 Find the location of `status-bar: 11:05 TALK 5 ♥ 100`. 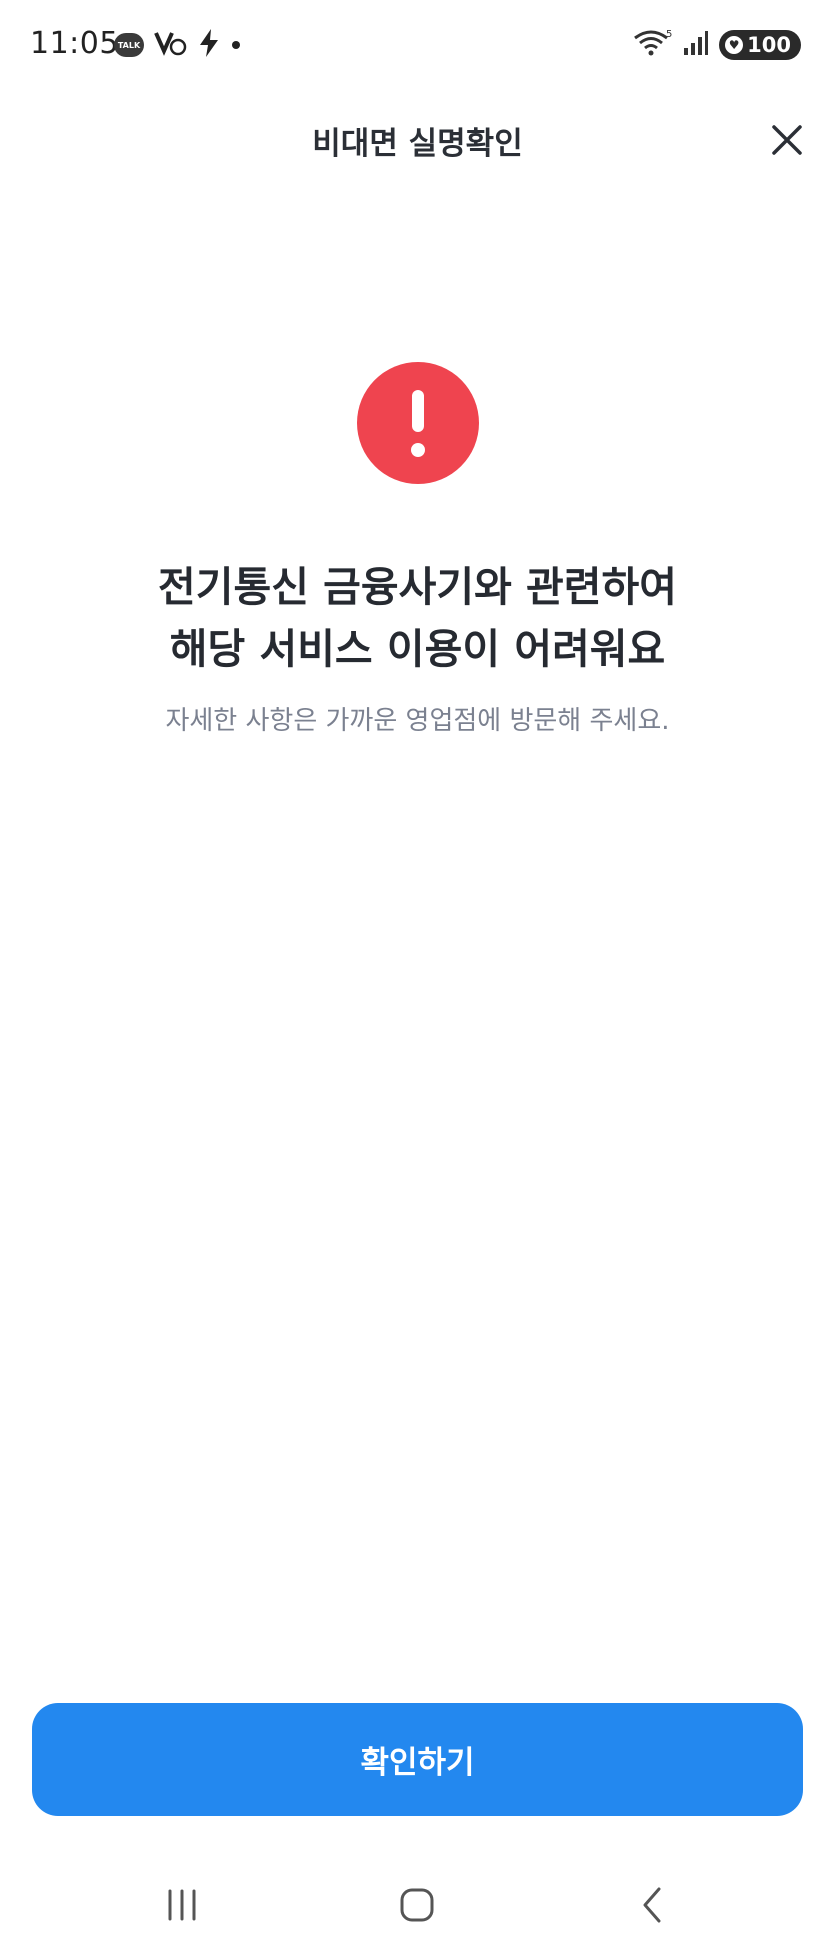

status-bar: 11:05 TALK 5 ♥ 100 is located at coordinates (417, 46).